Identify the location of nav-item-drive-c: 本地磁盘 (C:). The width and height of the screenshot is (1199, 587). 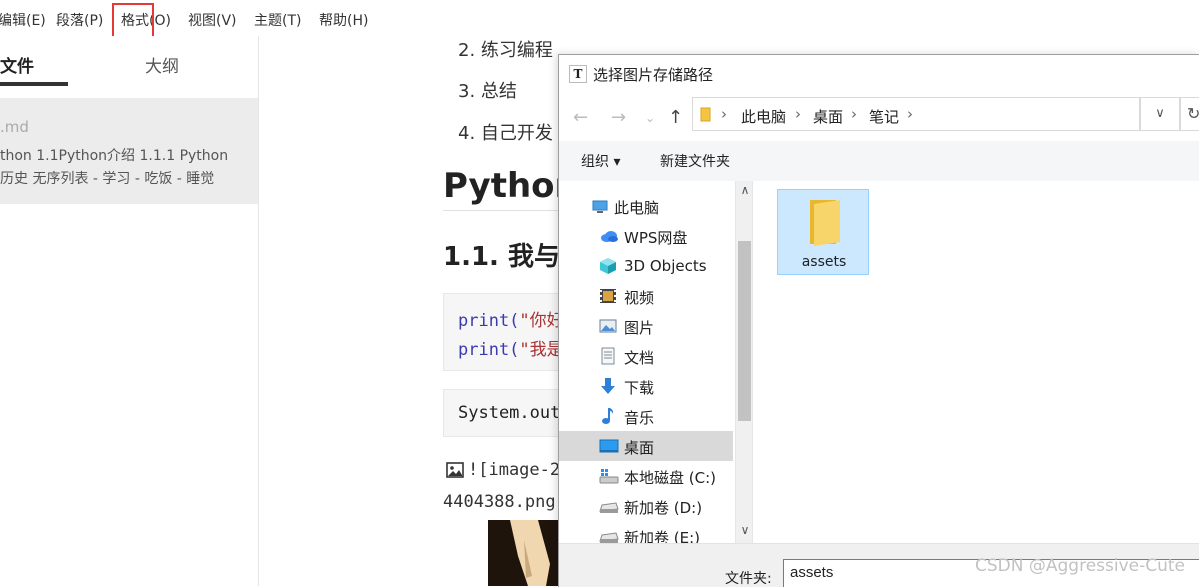
(646, 476).